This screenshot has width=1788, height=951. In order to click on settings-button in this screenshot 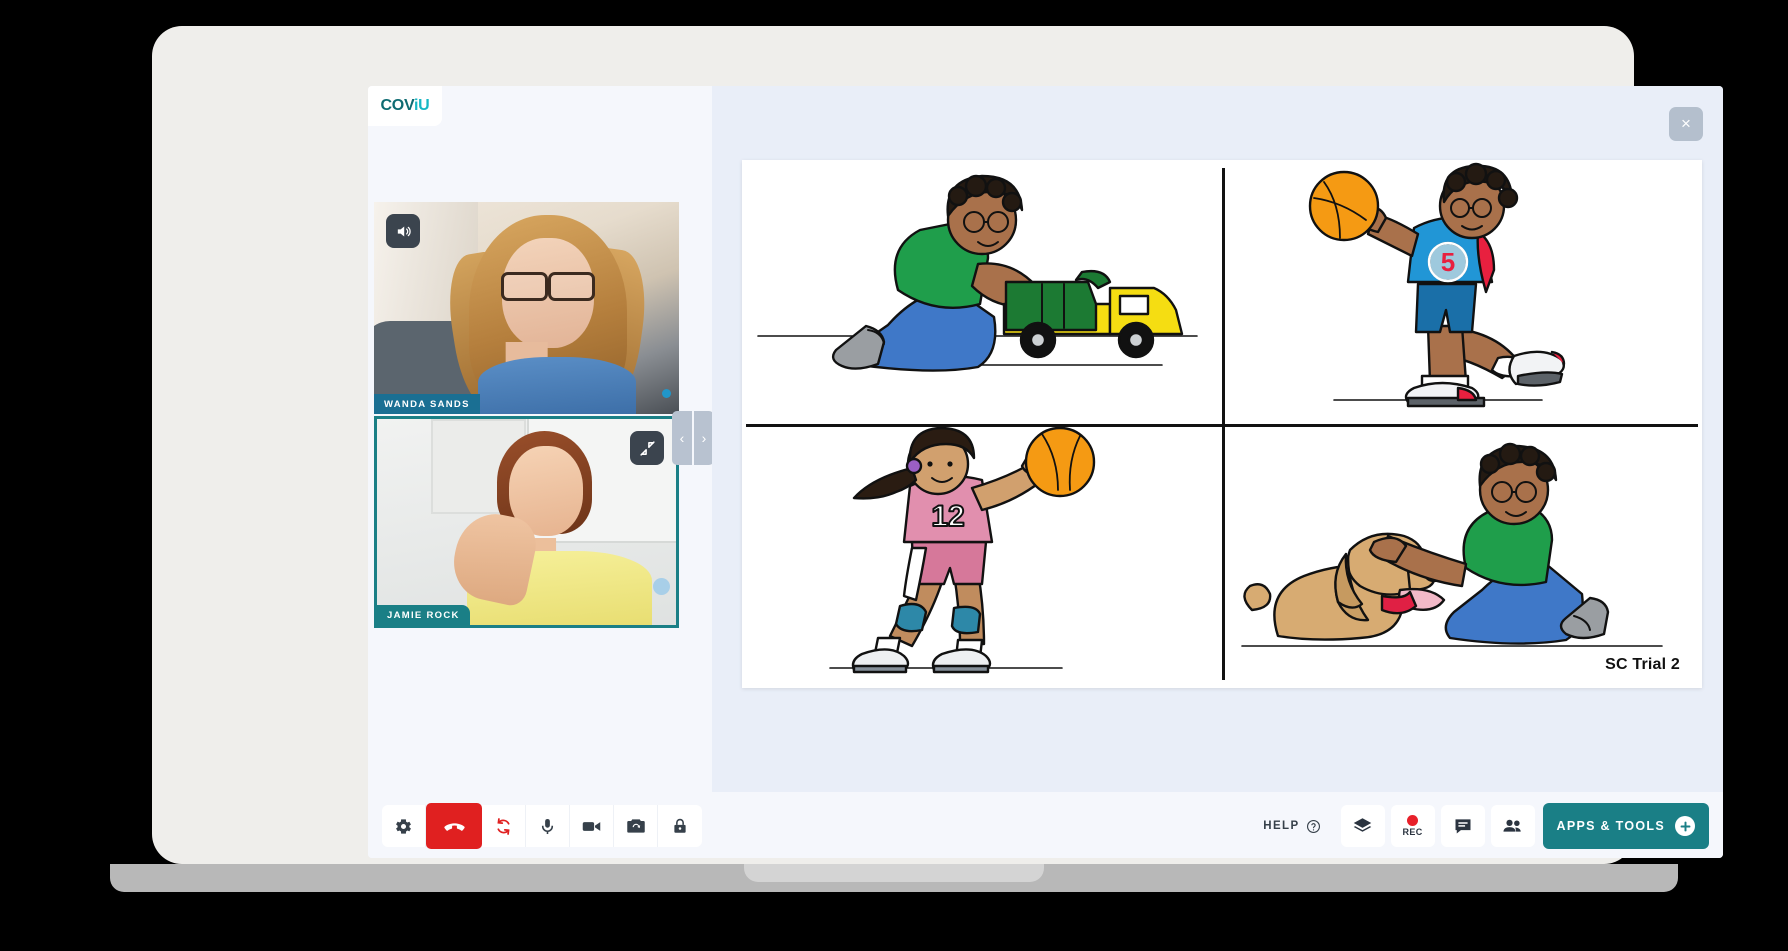, I will do `click(404, 826)`.